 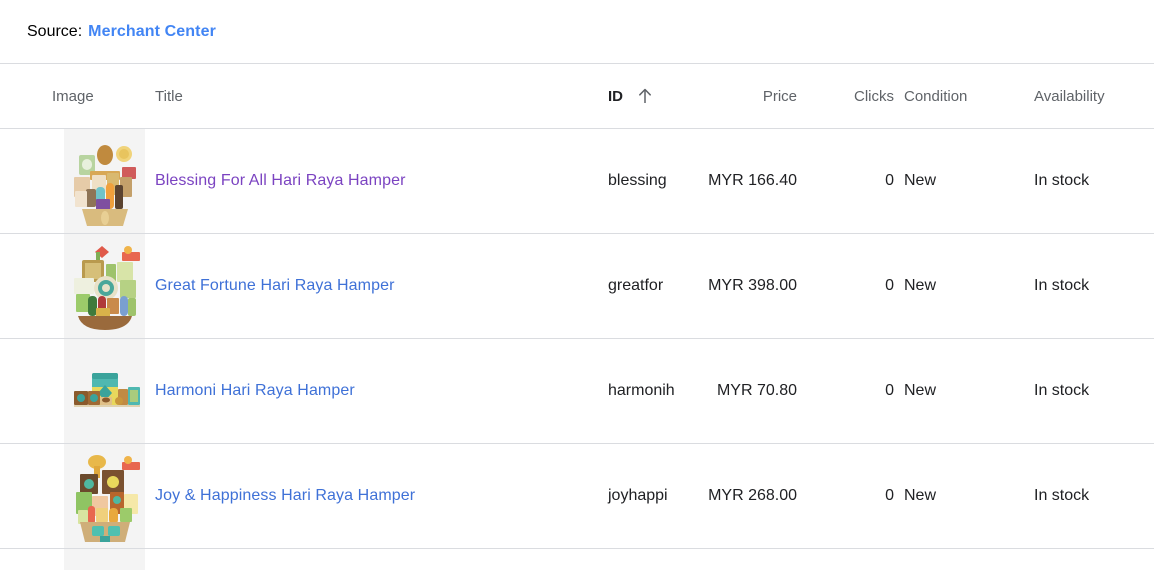 I want to click on column-header-image-label: Image, so click(x=73, y=96).